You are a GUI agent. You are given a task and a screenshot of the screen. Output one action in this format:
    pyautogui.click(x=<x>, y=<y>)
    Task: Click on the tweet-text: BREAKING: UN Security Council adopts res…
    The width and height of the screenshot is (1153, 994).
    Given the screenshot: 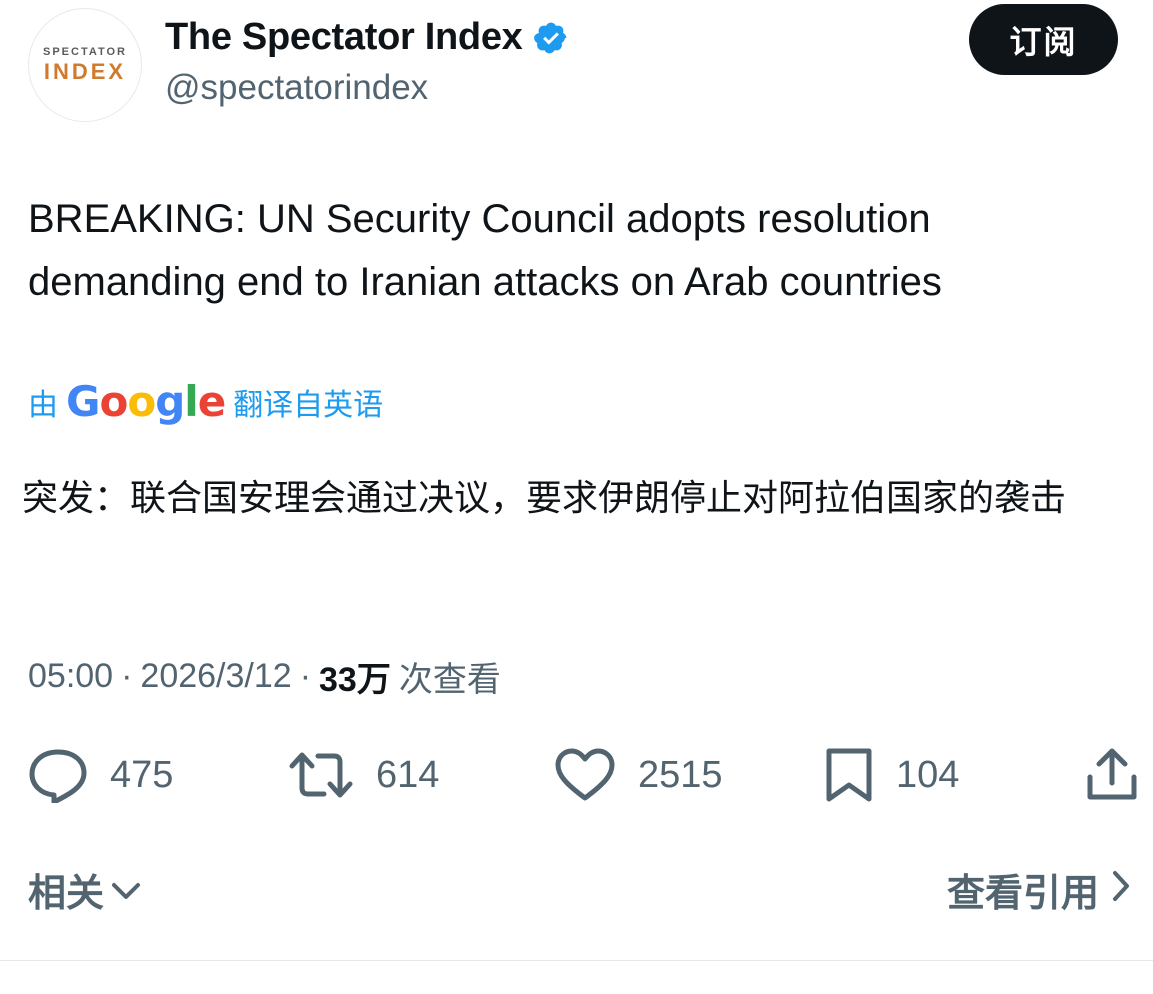 What is the action you would take?
    pyautogui.click(x=485, y=250)
    